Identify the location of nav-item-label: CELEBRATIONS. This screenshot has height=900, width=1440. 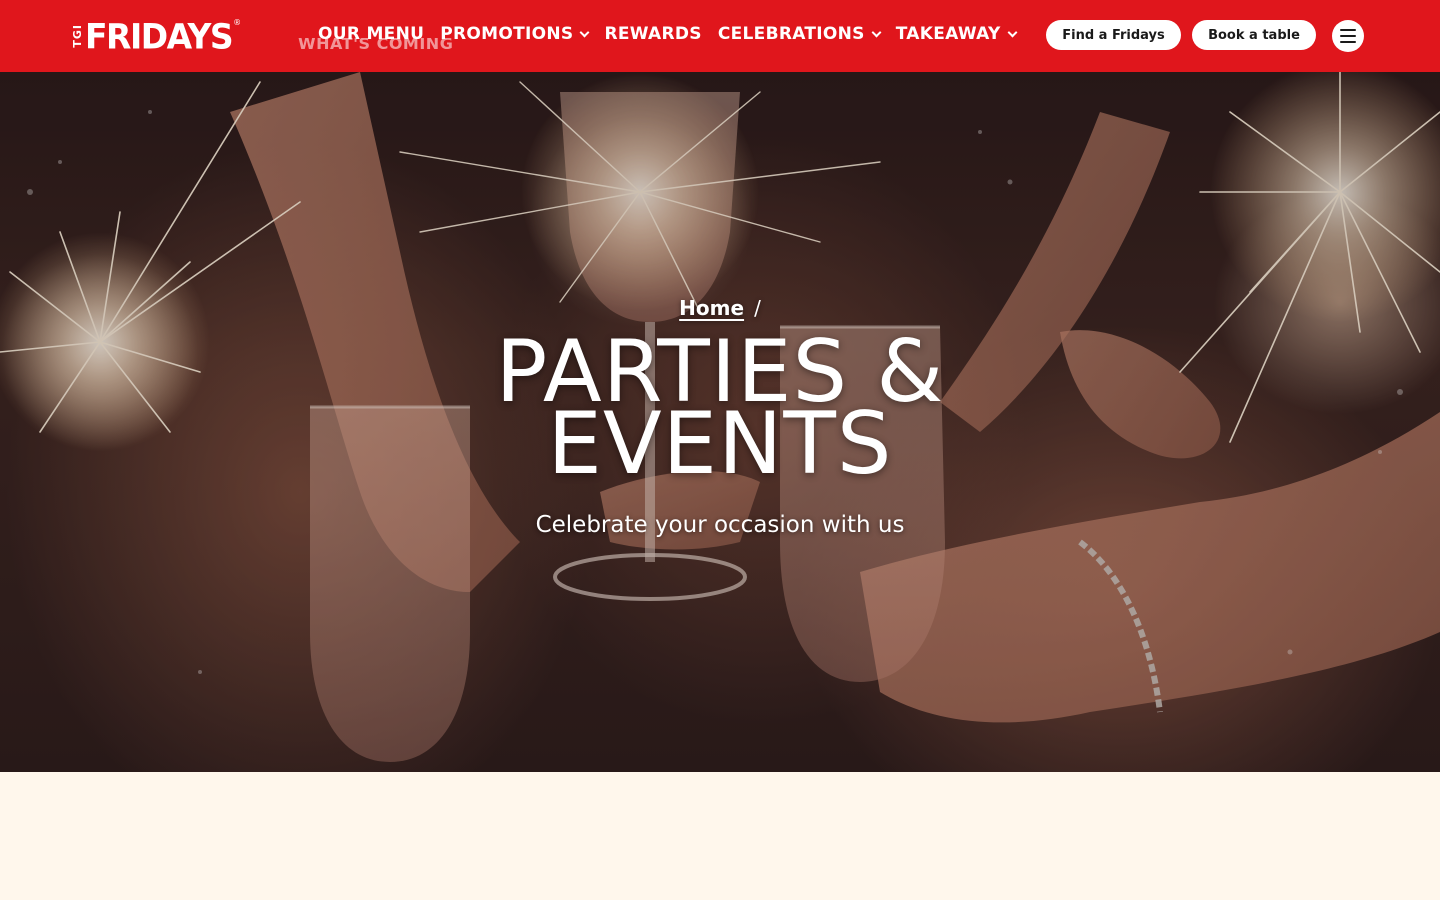
(791, 34).